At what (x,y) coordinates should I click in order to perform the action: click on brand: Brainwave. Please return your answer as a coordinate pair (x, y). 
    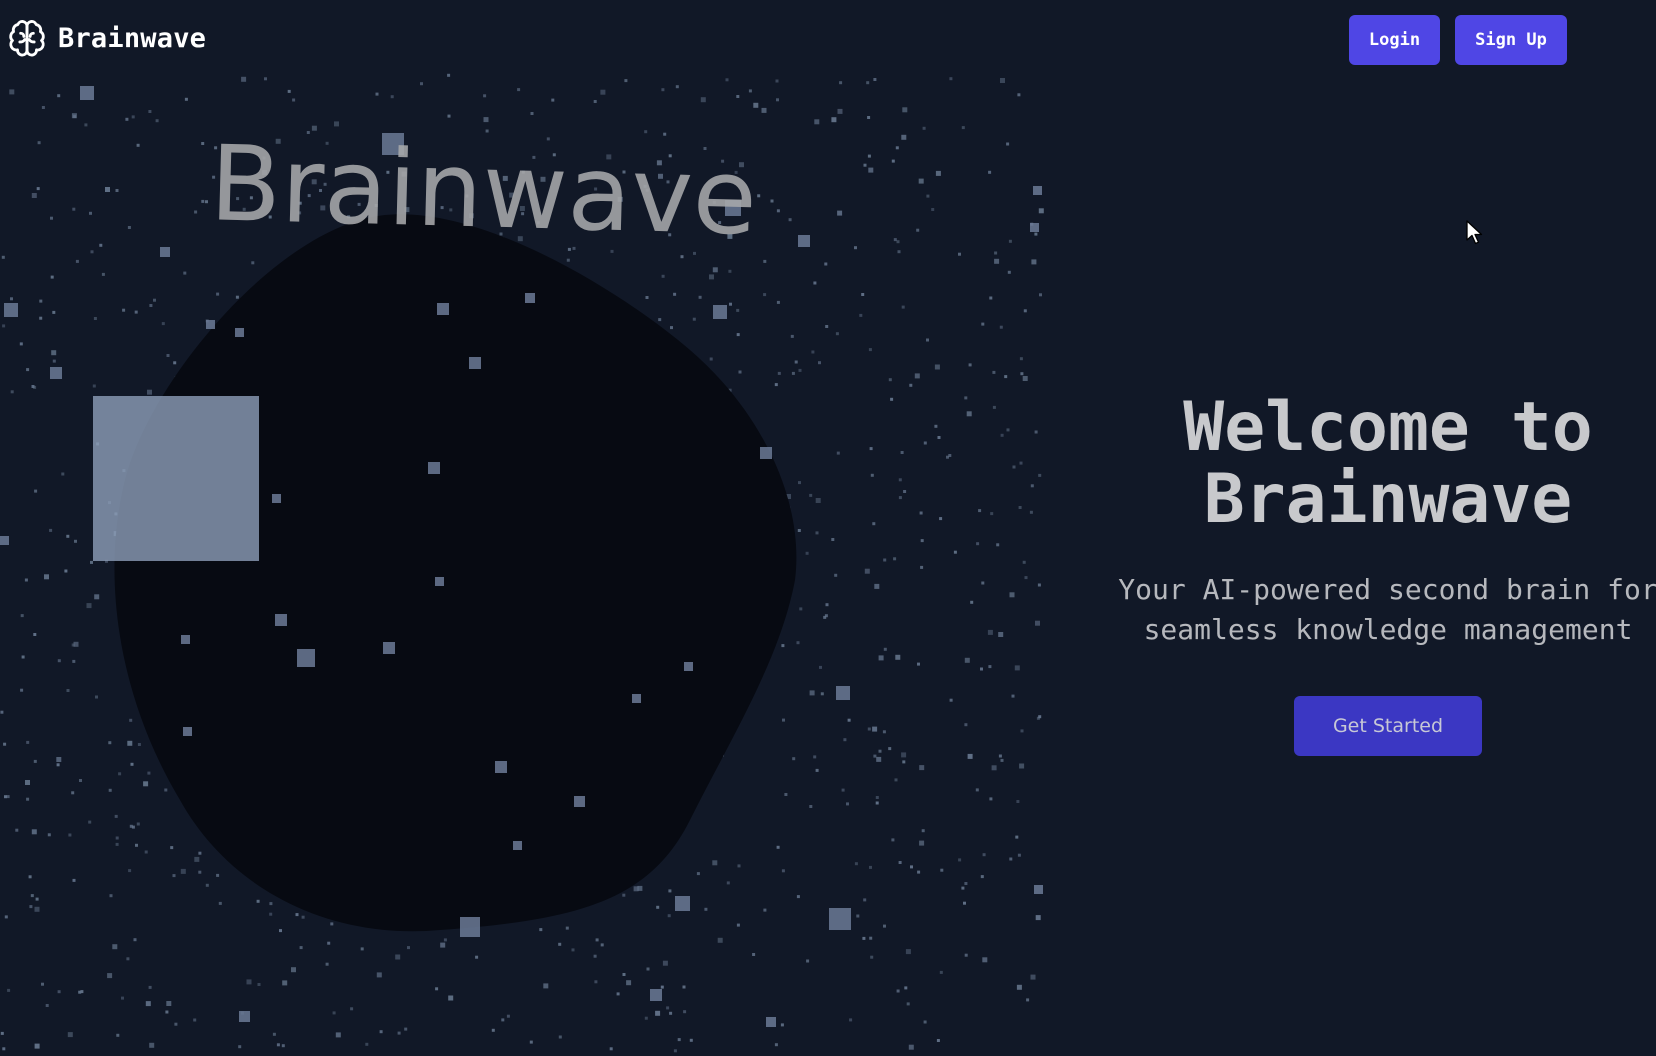
    Looking at the image, I should click on (107, 38).